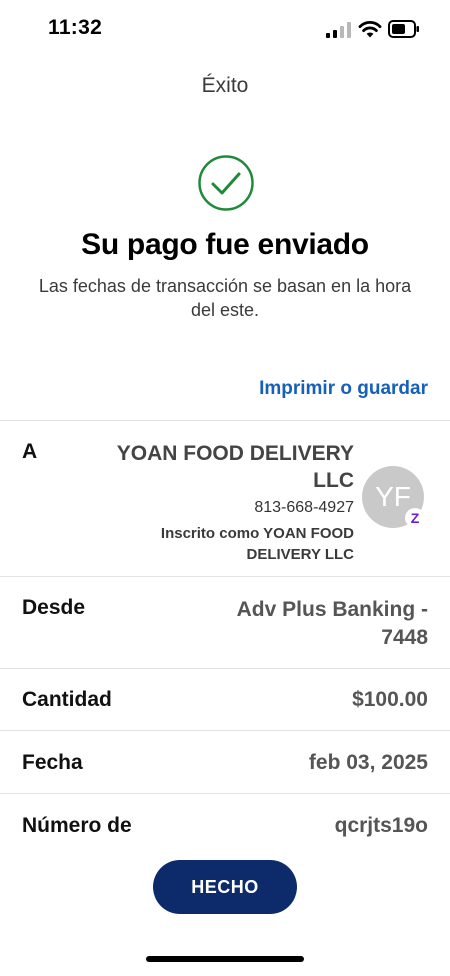 This screenshot has width=450, height=976. I want to click on recipient-label: A, so click(30, 451).